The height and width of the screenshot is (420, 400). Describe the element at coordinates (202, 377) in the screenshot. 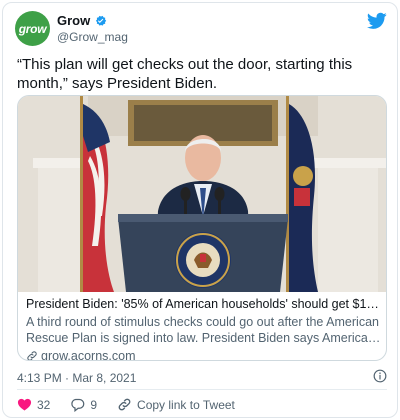

I see `timestamp-row: 4:13 PM · Mar 8, 2021` at that location.